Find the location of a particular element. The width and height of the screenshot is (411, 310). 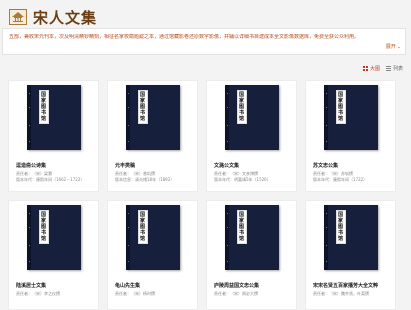

grid-view-label: 大图 is located at coordinates (374, 69).